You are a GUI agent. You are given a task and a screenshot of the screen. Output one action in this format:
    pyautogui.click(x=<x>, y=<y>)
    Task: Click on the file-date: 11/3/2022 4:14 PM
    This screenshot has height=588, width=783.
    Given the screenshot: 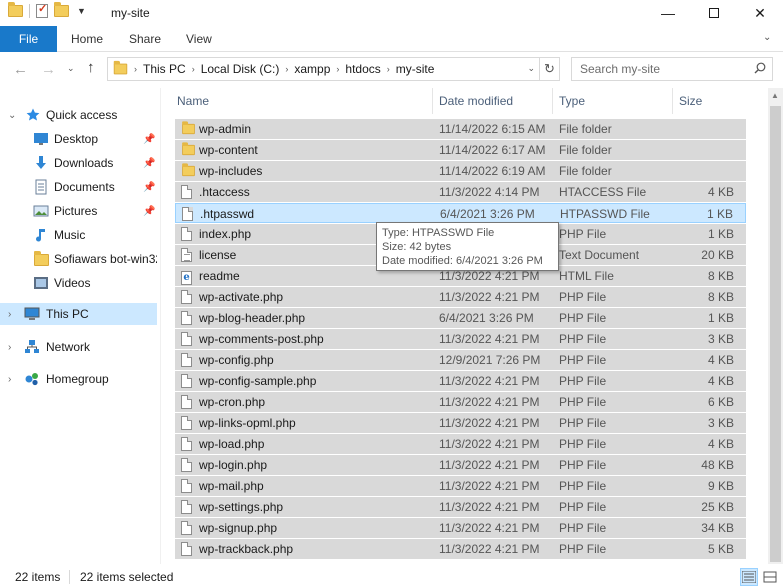 What is the action you would take?
    pyautogui.click(x=489, y=192)
    